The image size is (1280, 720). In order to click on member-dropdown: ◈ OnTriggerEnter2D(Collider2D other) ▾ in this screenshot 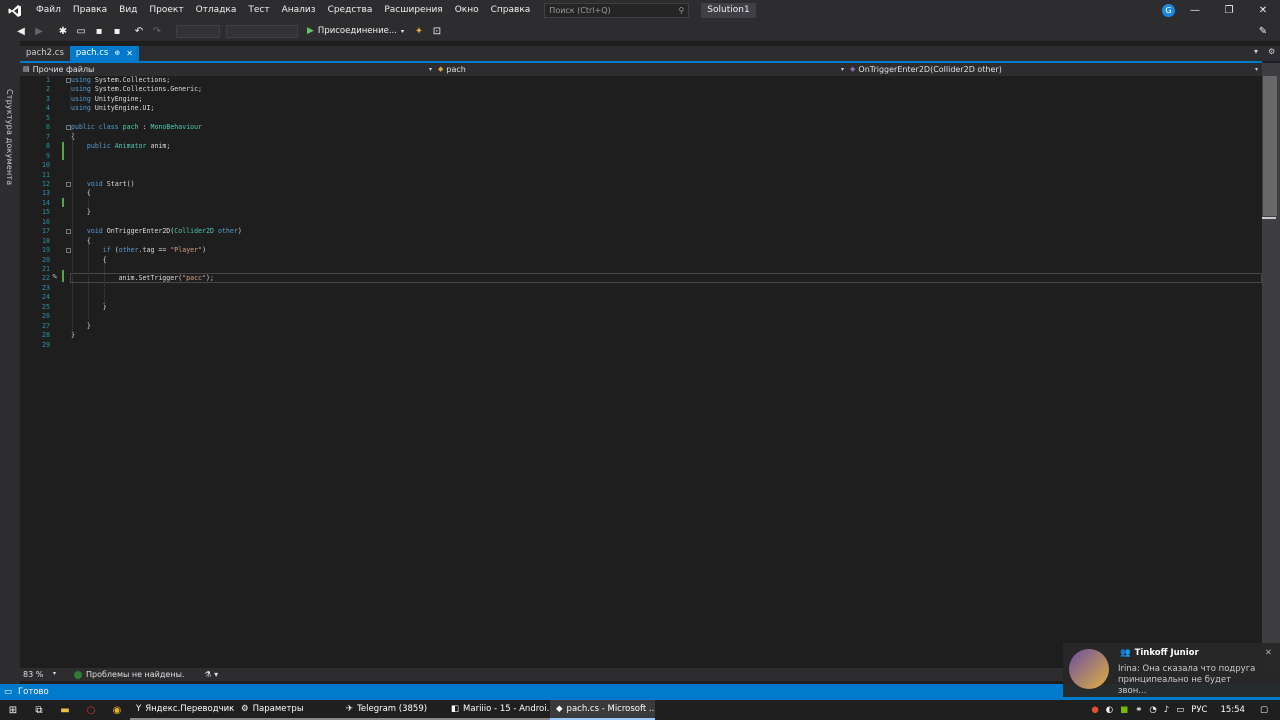, I will do `click(1056, 69)`.